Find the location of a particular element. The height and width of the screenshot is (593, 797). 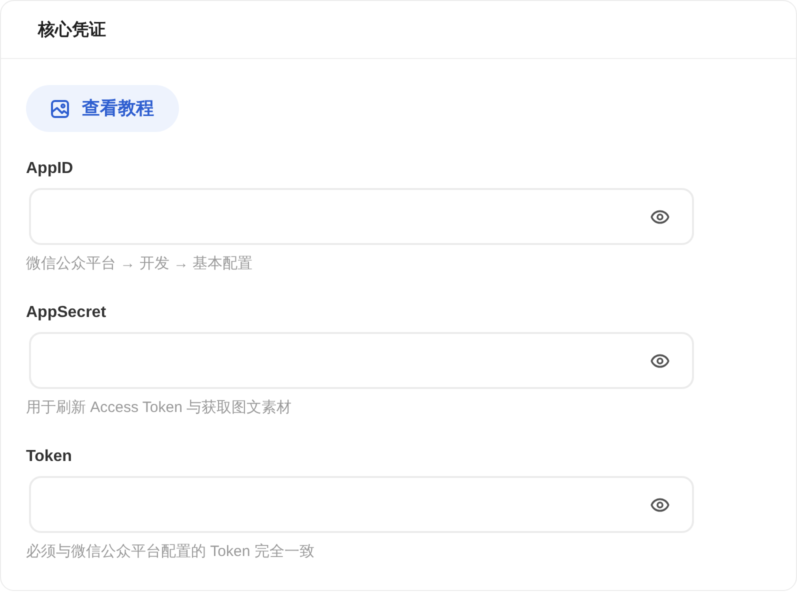

field-hint: 用于刷新 Access Token 与获取图文素材 is located at coordinates (159, 408).